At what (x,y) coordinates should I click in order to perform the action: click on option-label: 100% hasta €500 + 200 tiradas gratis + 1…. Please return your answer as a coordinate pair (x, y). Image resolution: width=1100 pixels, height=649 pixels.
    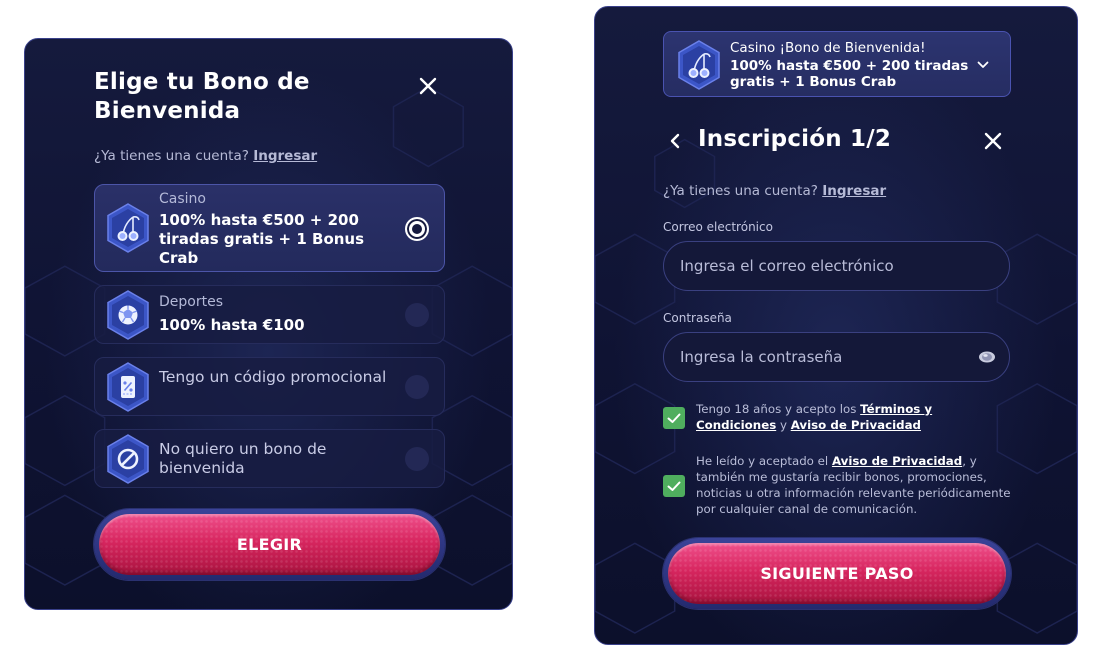
    Looking at the image, I should click on (262, 239).